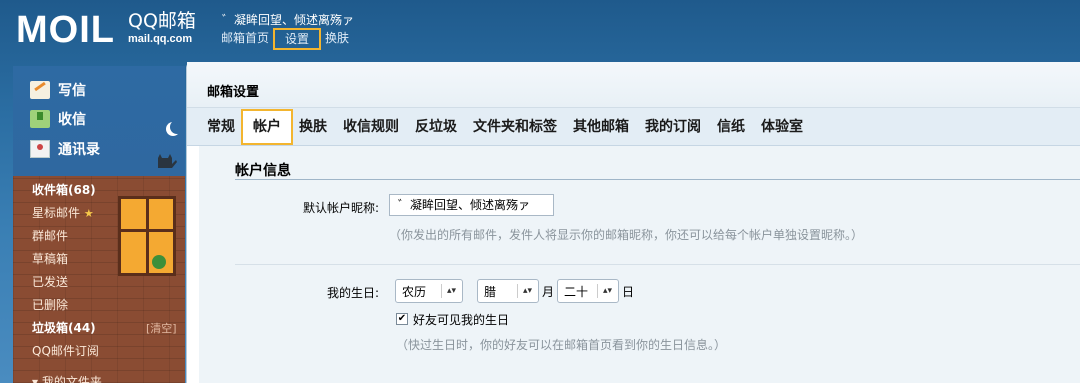  I want to click on clear-spam-link: [清空], so click(161, 328).